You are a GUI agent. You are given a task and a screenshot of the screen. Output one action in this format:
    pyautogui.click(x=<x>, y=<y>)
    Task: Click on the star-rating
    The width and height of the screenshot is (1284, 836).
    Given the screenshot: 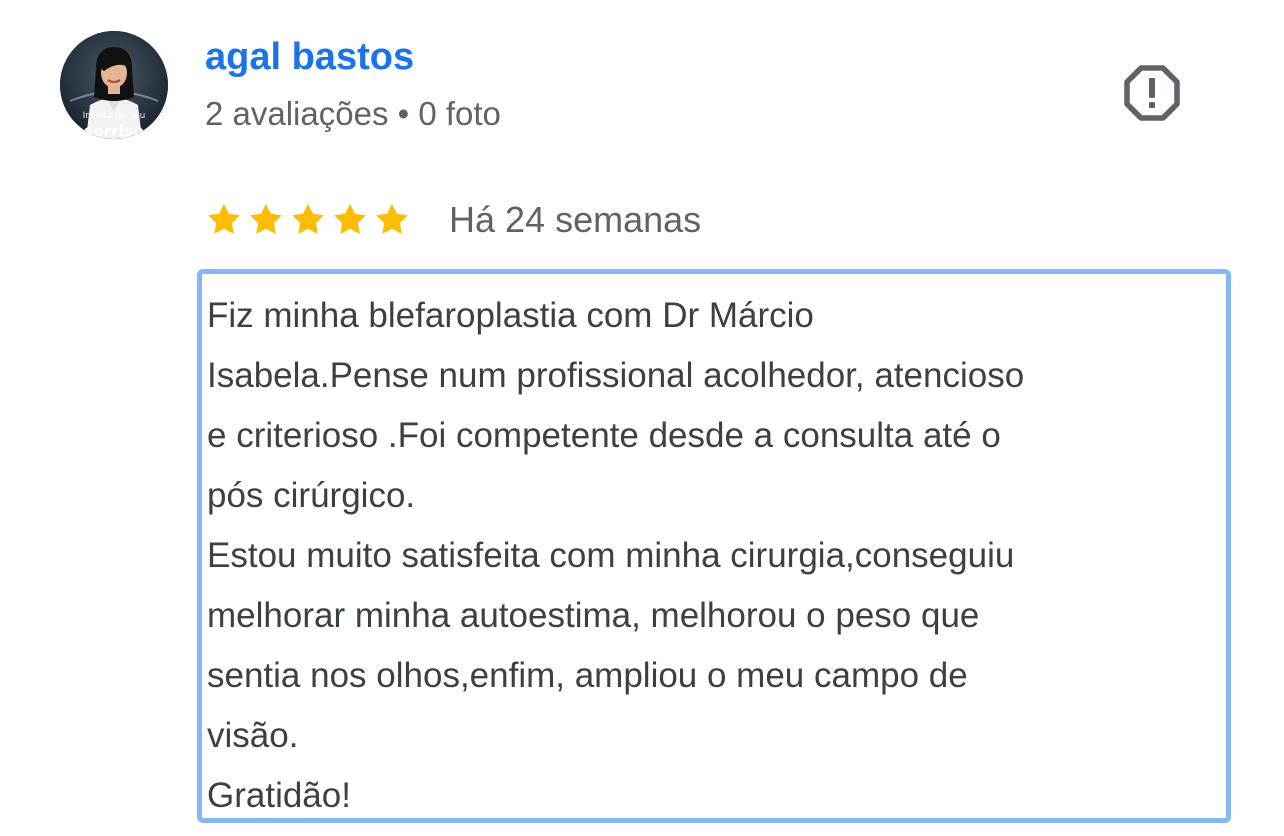 What is the action you would take?
    pyautogui.click(x=308, y=220)
    